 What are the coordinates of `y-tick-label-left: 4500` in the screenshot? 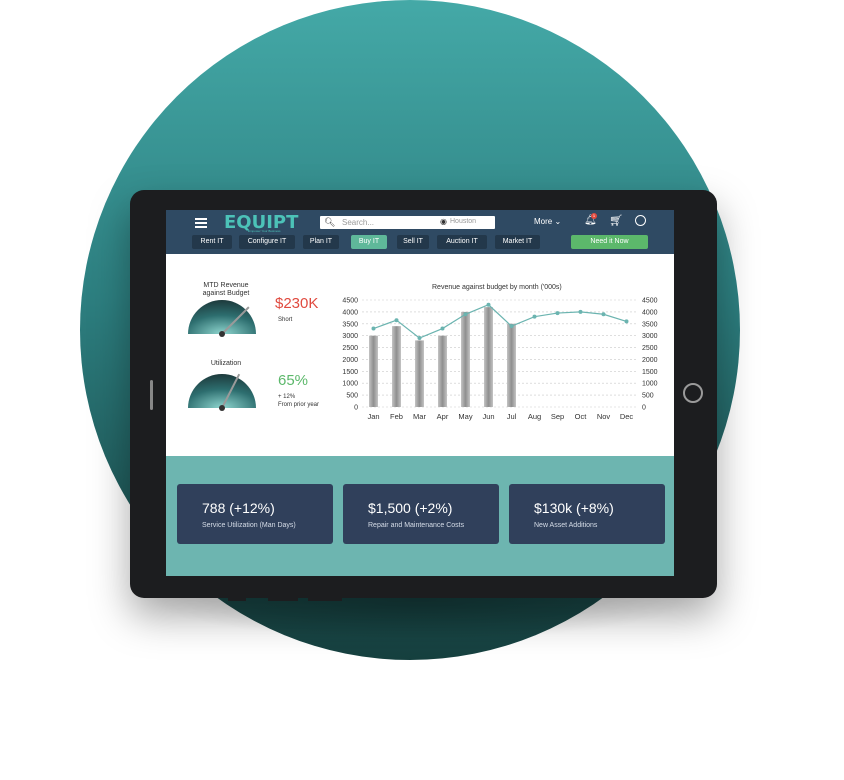 It's located at (350, 301).